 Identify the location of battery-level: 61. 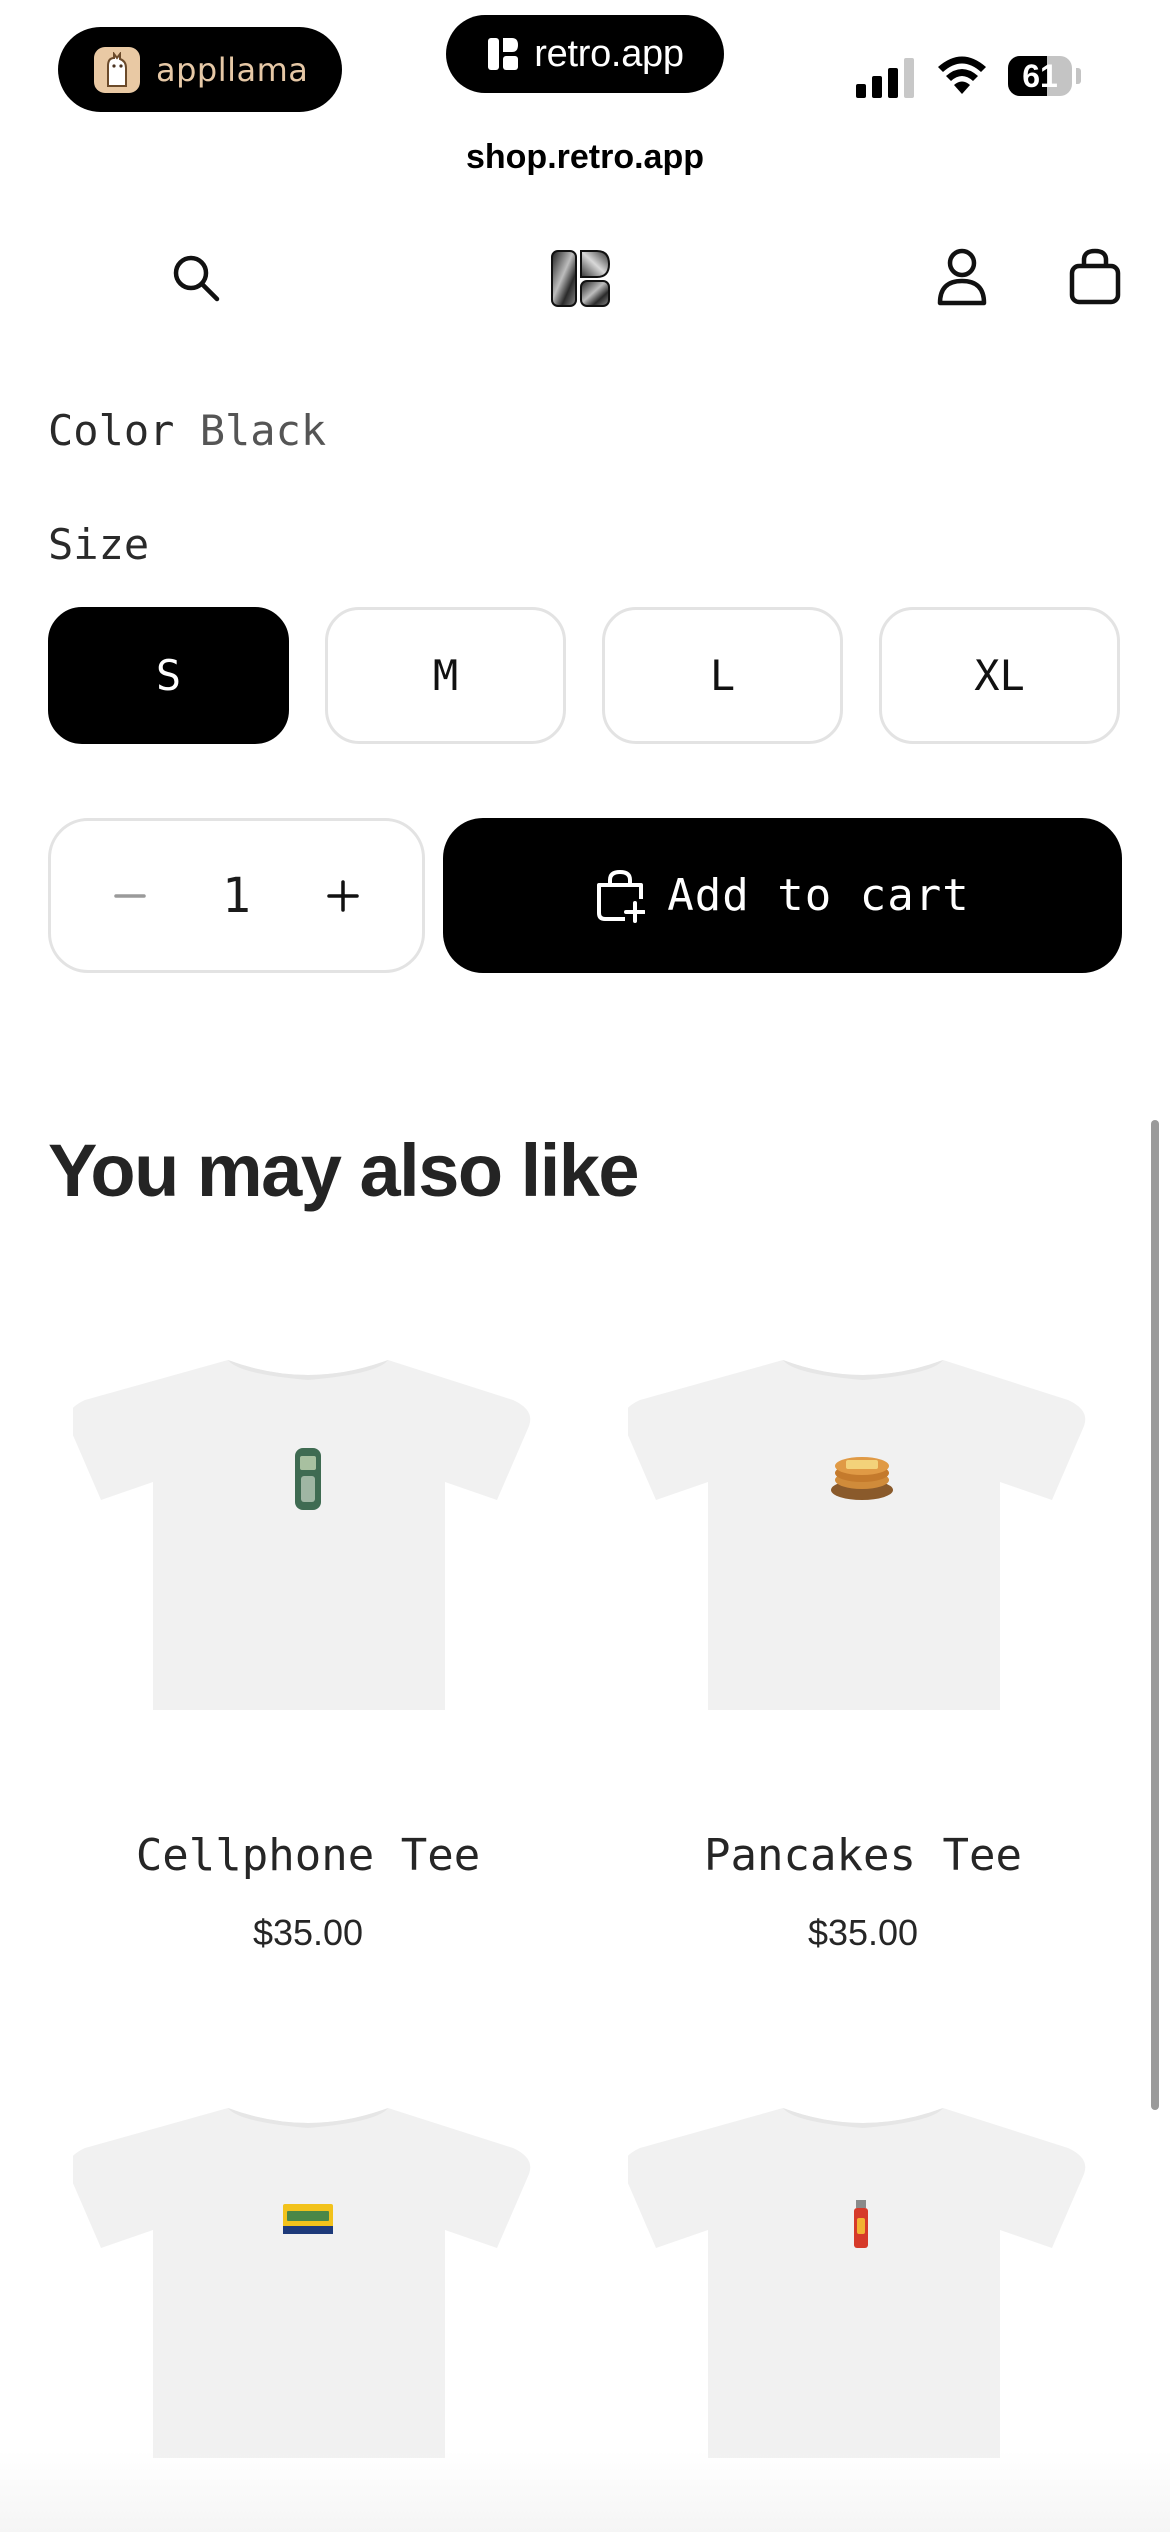
(1040, 76).